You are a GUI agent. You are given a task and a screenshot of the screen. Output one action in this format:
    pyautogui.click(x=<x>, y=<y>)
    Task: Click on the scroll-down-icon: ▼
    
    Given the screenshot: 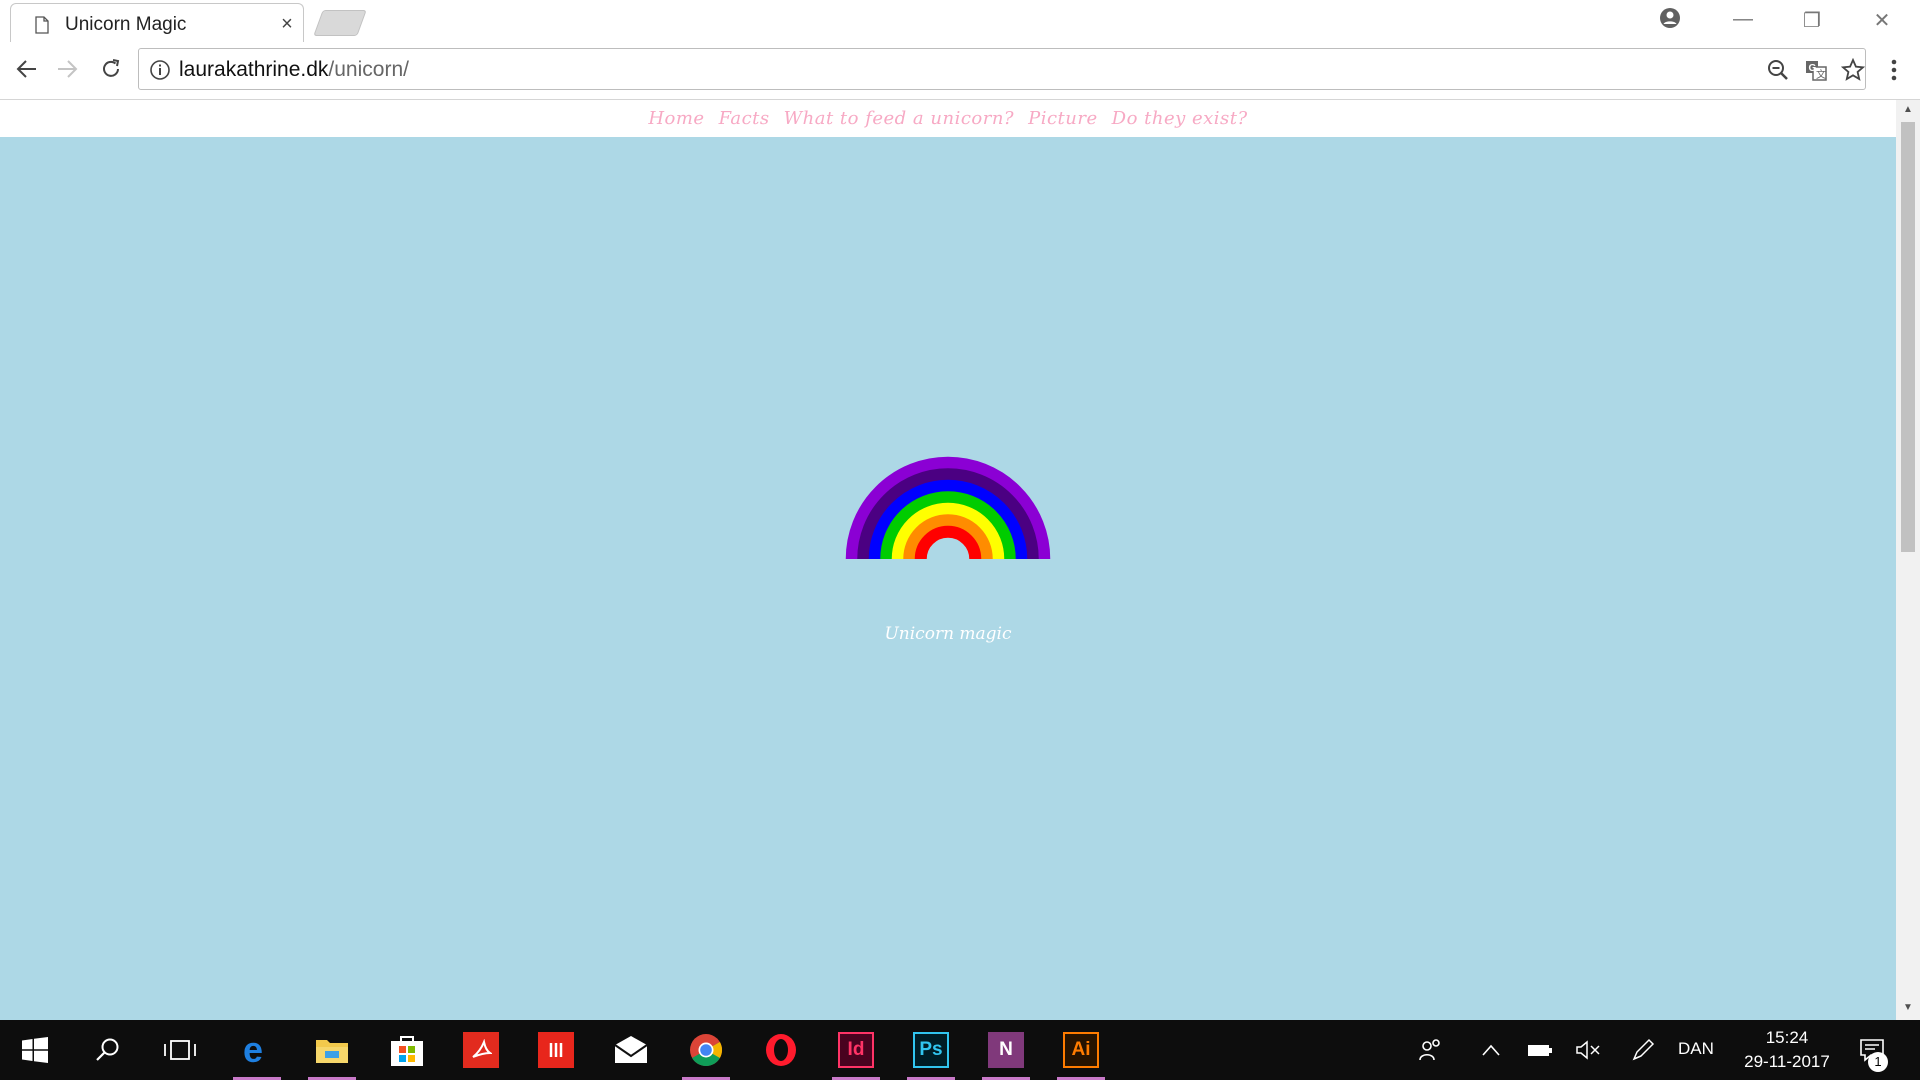 What is the action you would take?
    pyautogui.click(x=1908, y=1007)
    